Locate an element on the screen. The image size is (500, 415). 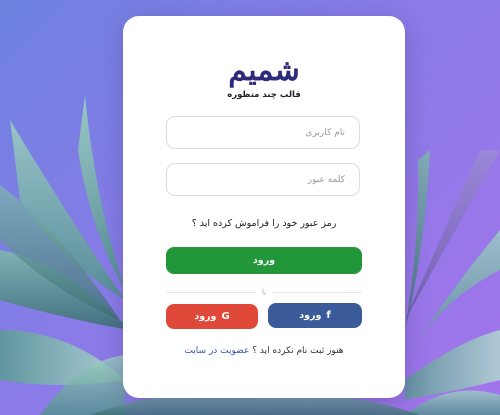
facebook-icon: f is located at coordinates (328, 315).